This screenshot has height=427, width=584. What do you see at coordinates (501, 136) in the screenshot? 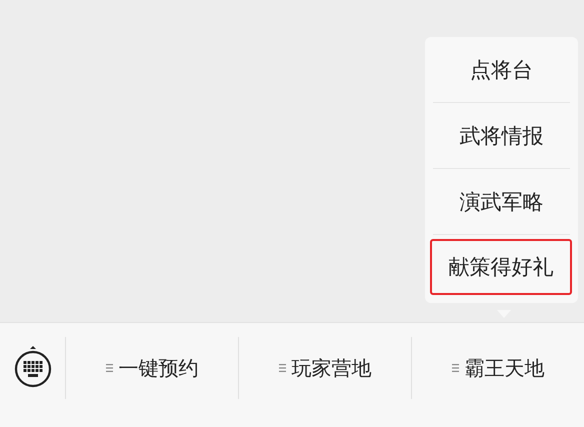
I see `menu-item: 武将情报` at bounding box center [501, 136].